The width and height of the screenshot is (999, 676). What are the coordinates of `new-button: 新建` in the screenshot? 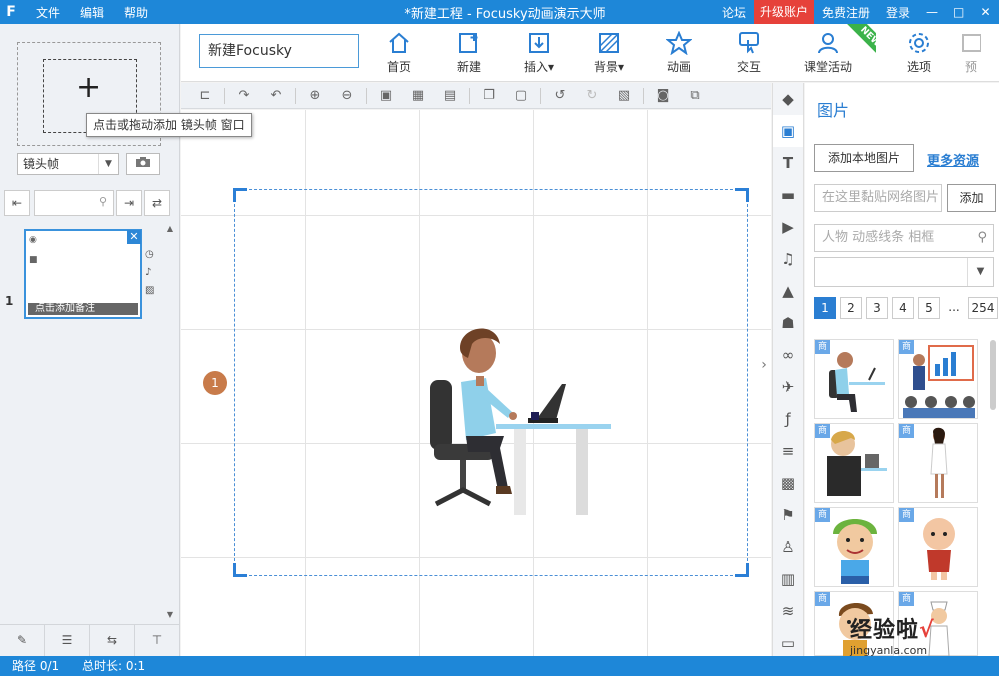 It's located at (469, 53).